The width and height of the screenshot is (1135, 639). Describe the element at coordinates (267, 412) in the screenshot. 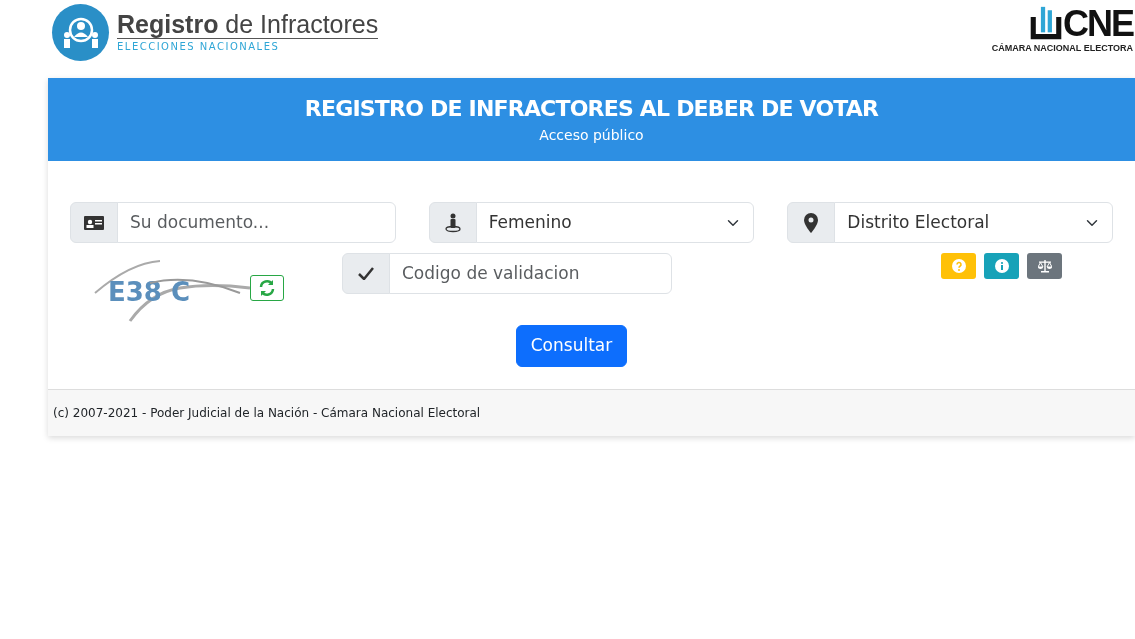

I see `footer-text: (c) 2007-2021 - Poder Judicial de la Nación - Cámara Nacional Electoral` at that location.